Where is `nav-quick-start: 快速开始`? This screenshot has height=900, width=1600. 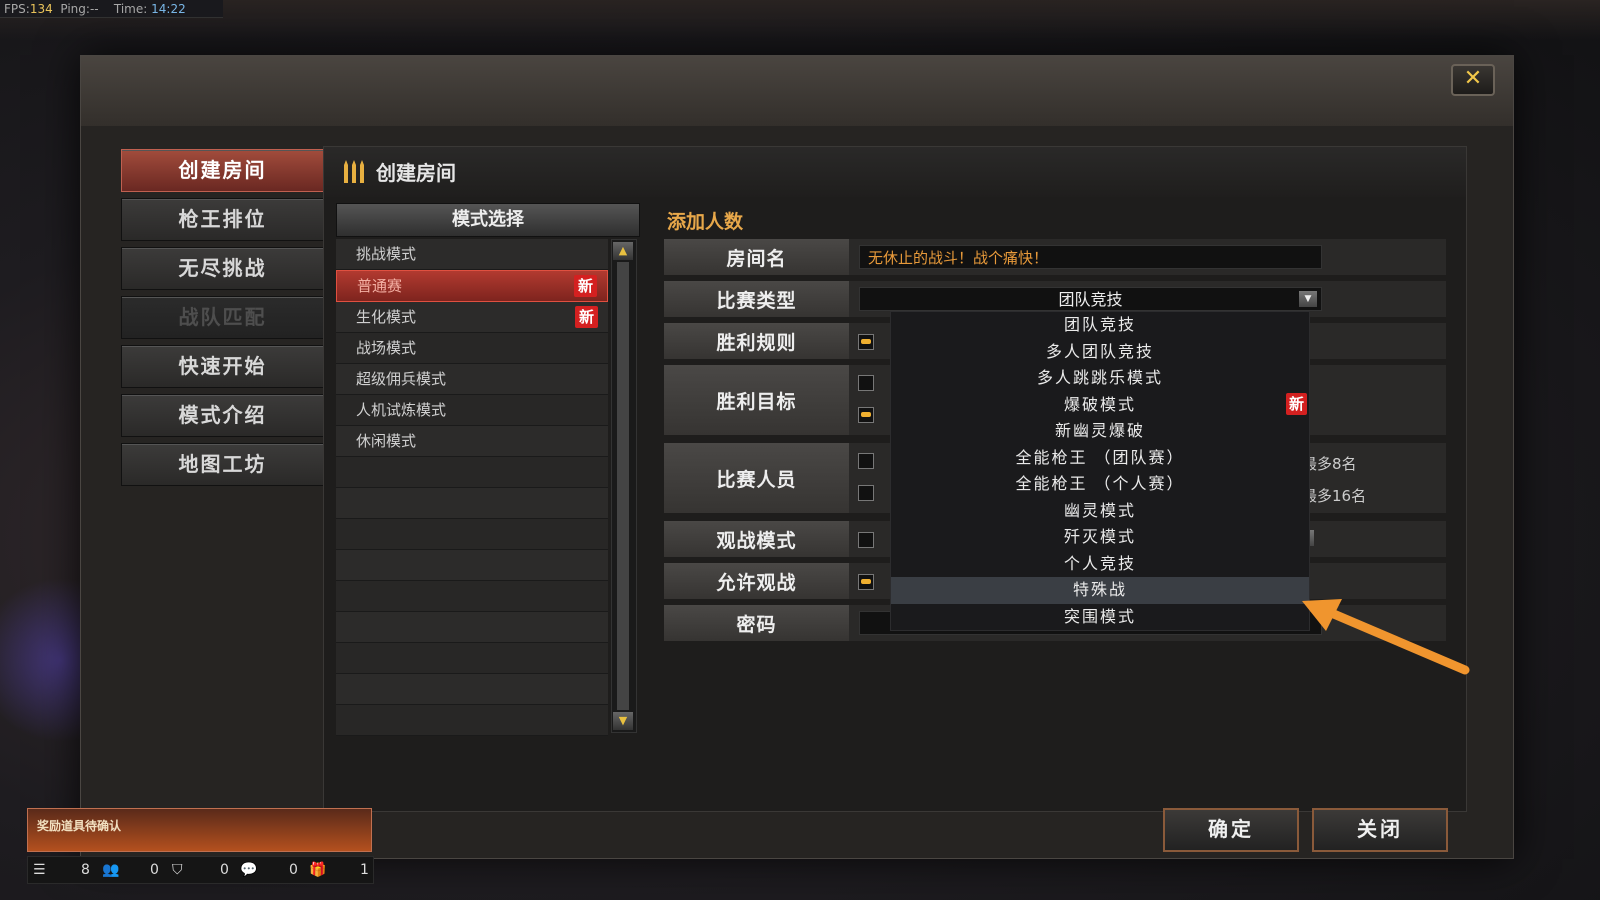
nav-quick-start: 快速开始 is located at coordinates (222, 366).